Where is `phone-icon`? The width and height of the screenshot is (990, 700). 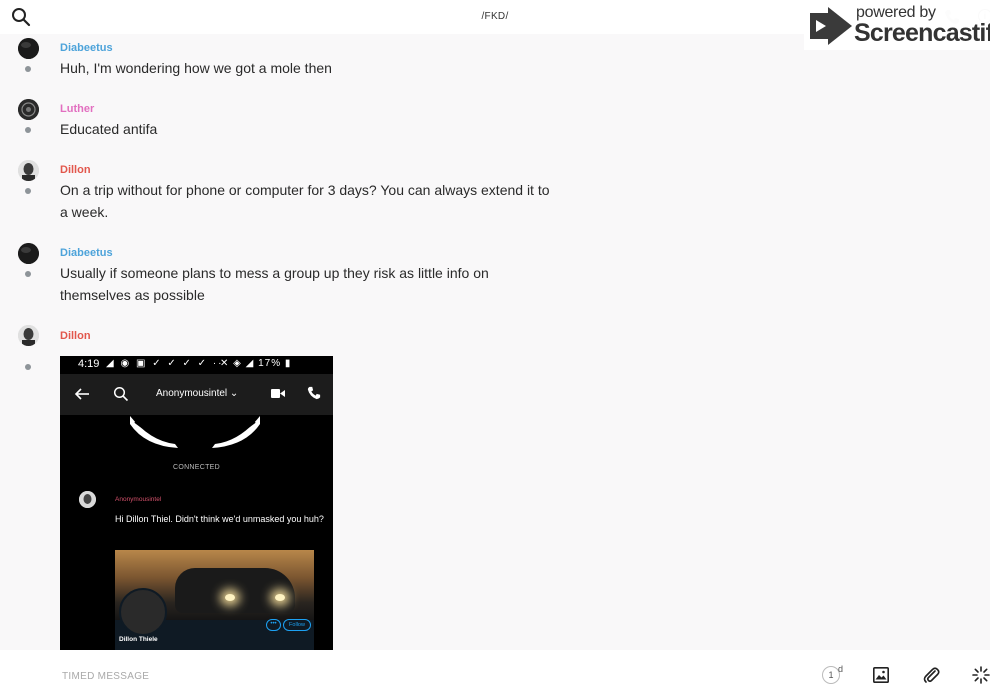 phone-icon is located at coordinates (314, 393).